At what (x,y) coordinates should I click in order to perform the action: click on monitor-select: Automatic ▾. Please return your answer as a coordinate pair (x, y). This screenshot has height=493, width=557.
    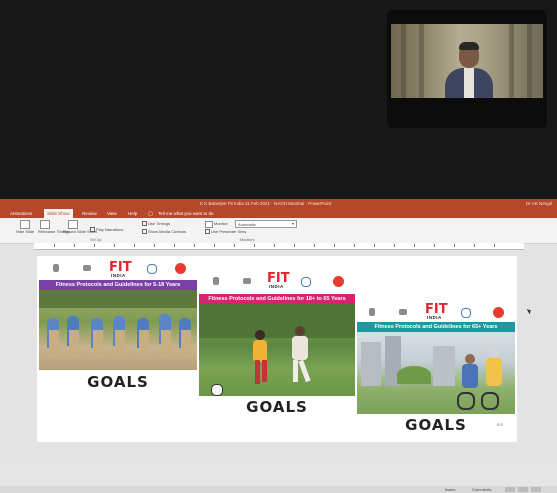
    Looking at the image, I should click on (266, 224).